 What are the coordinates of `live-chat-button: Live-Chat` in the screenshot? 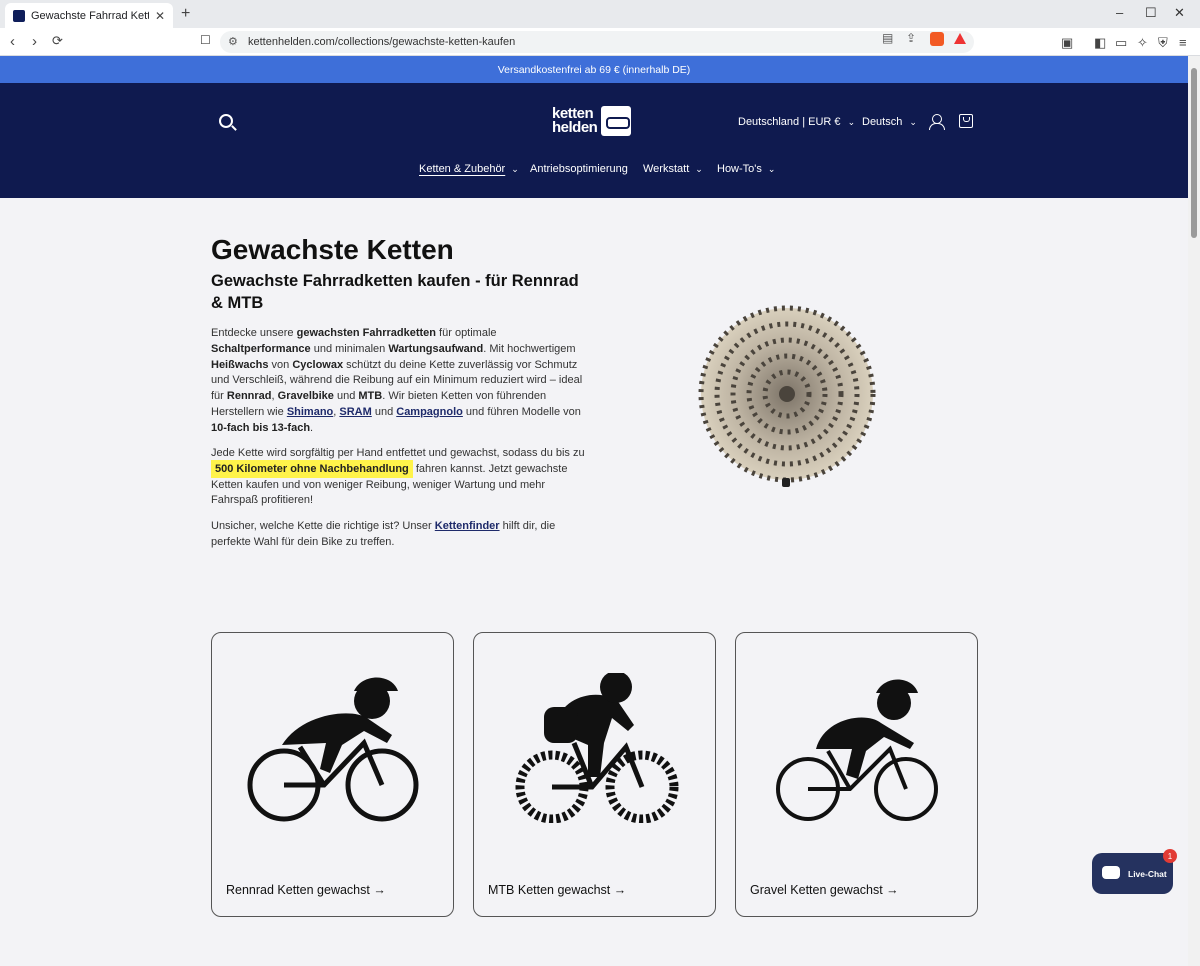 It's located at (1132, 873).